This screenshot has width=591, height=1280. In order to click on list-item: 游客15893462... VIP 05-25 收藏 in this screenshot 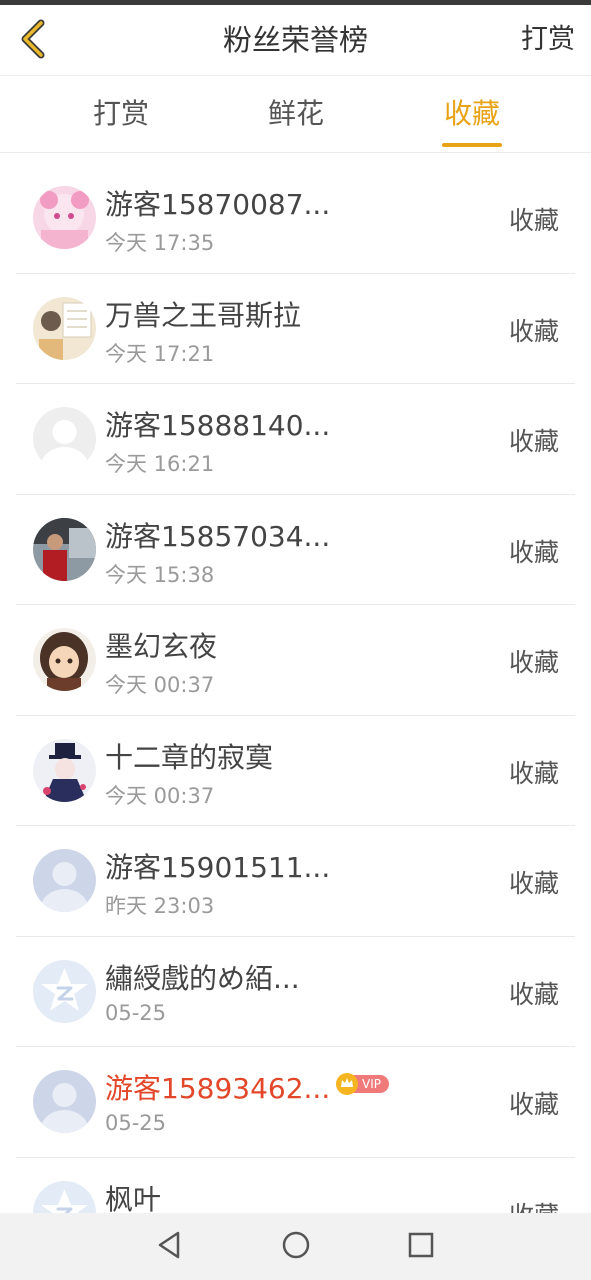, I will do `click(295, 1102)`.